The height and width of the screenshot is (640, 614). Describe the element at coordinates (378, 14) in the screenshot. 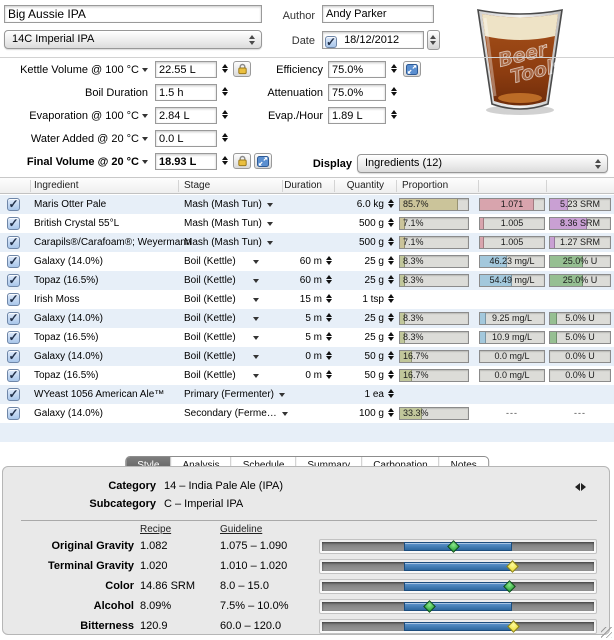

I see `author-input: Andy Parker` at that location.